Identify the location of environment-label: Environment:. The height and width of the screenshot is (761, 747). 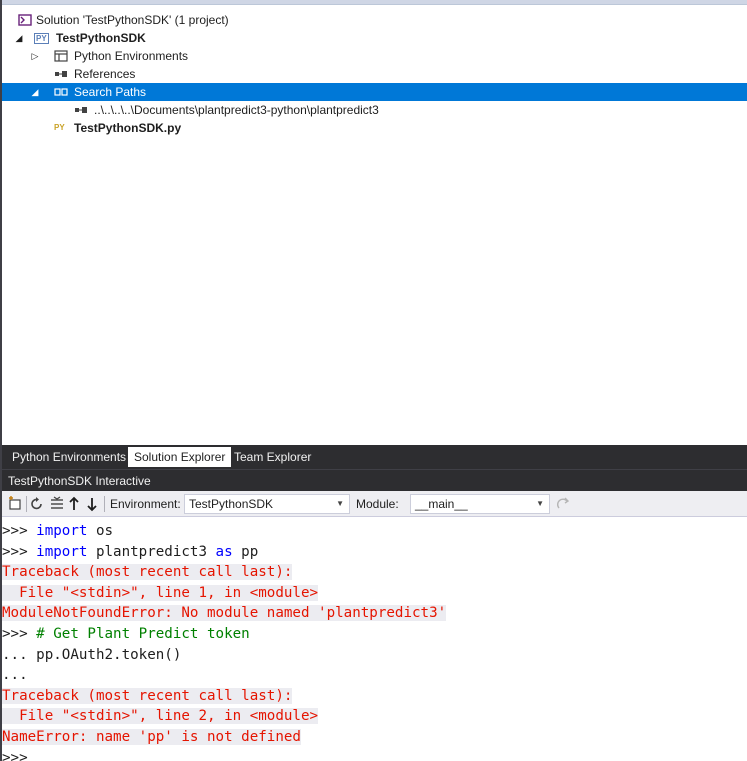
(145, 504).